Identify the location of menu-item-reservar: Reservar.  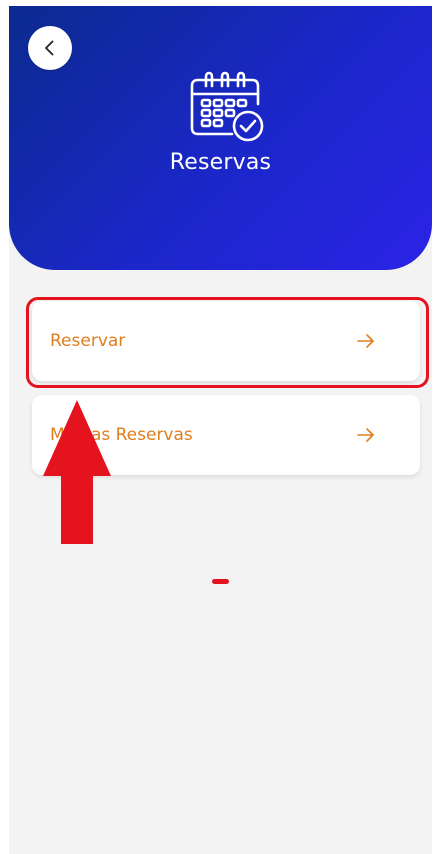
(226, 341).